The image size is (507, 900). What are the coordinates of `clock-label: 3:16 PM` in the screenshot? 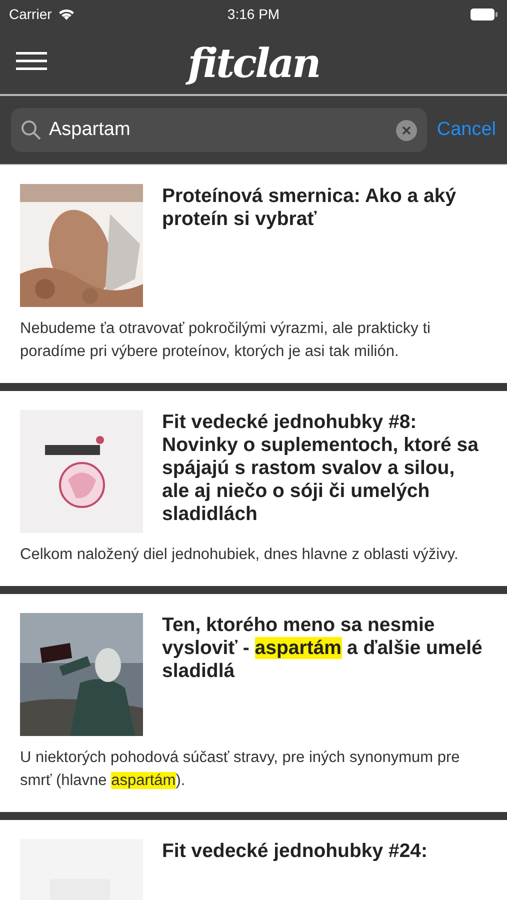 It's located at (253, 14).